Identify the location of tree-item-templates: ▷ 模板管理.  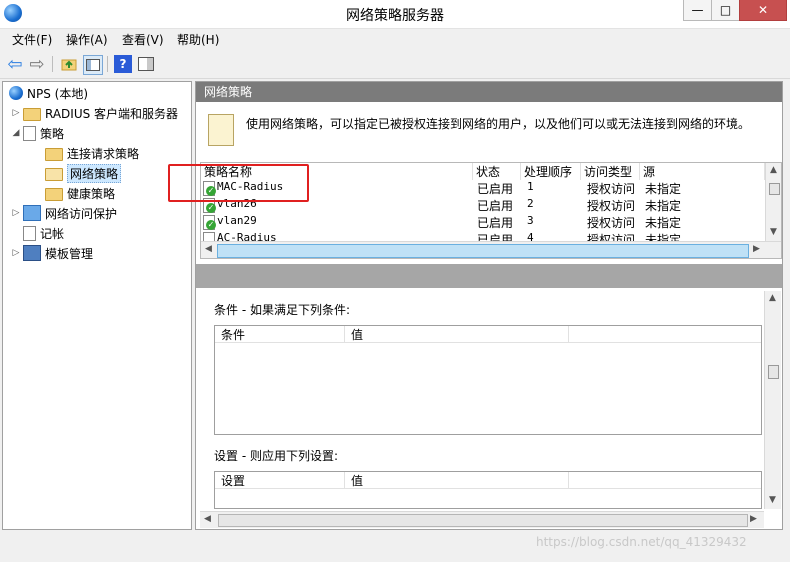
(52, 253).